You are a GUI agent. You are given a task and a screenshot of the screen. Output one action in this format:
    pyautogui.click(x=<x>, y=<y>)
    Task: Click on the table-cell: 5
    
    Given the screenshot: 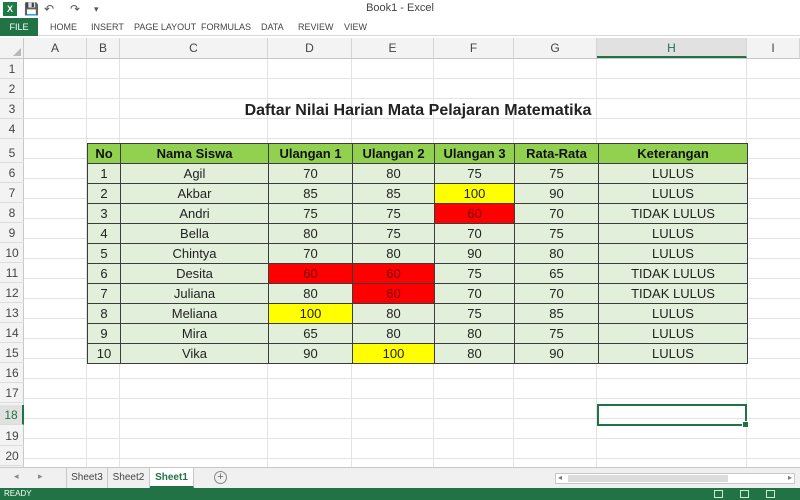 What is the action you would take?
    pyautogui.click(x=104, y=253)
    